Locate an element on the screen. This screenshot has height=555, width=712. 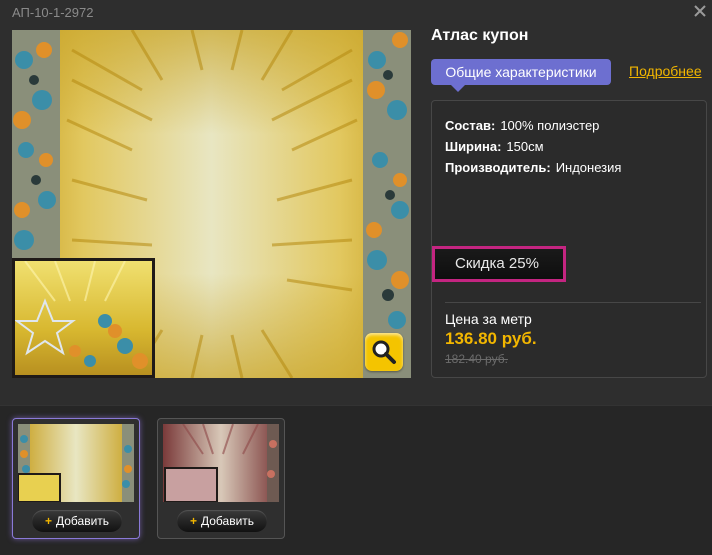
product-sku: АП-10-1-2972 is located at coordinates (53, 12).